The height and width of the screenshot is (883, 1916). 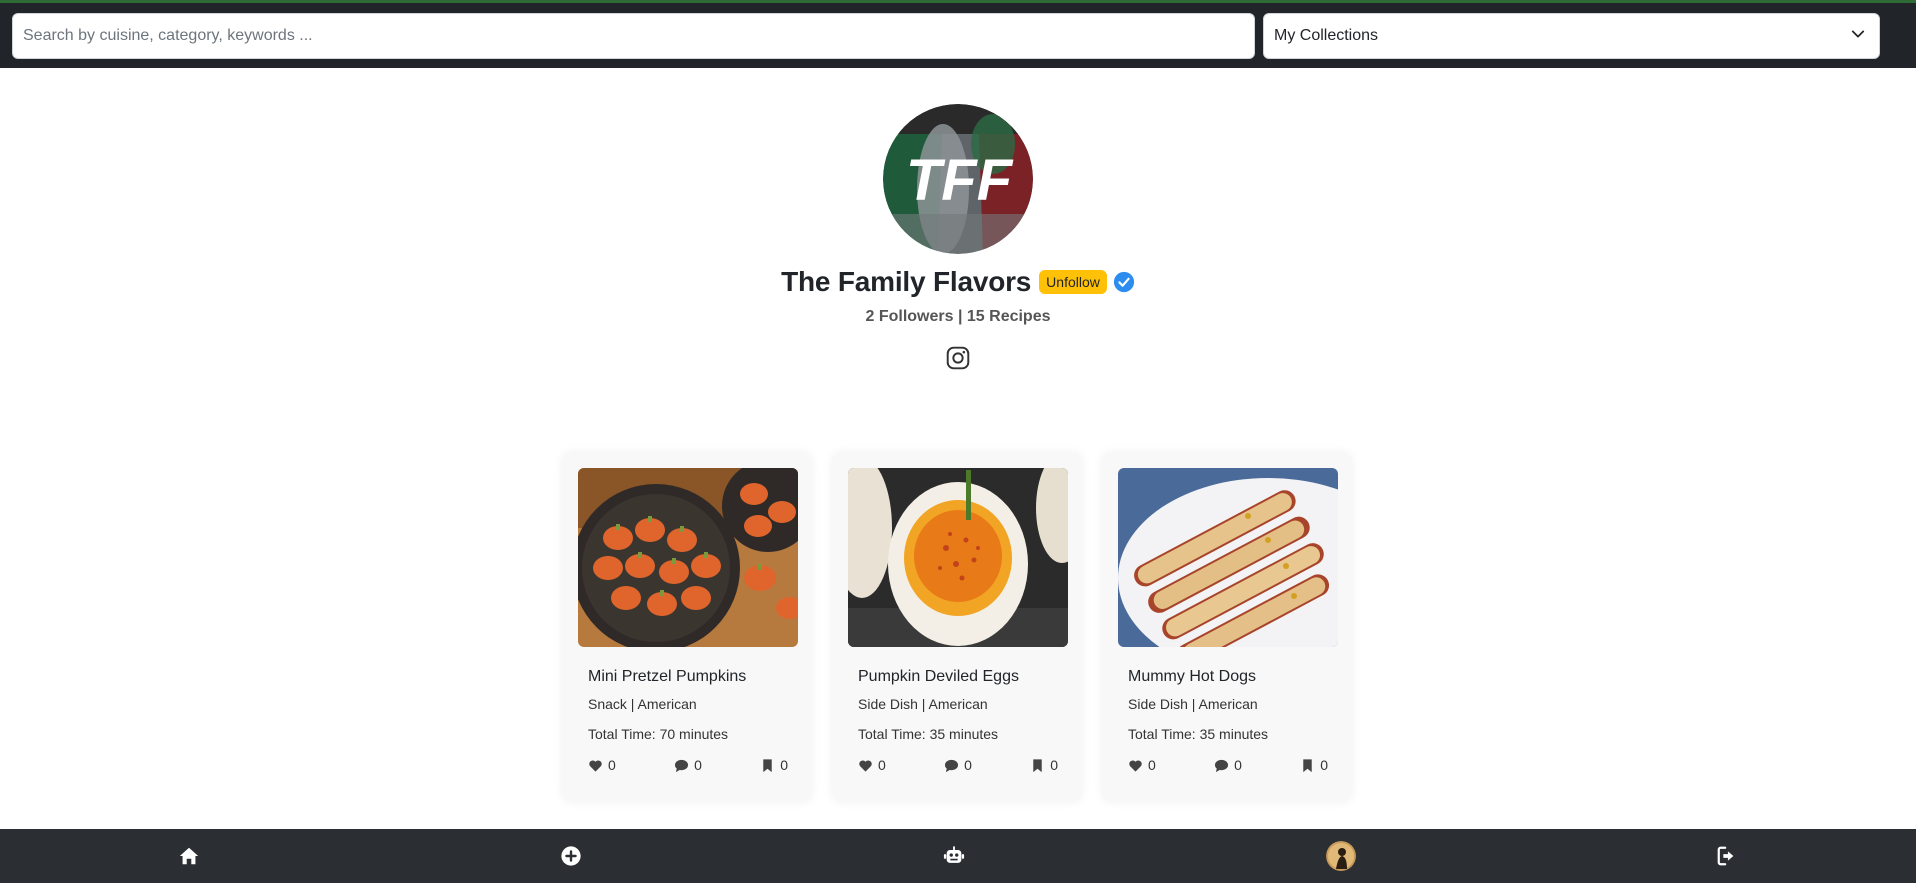 I want to click on assistant-button, so click(x=954, y=856).